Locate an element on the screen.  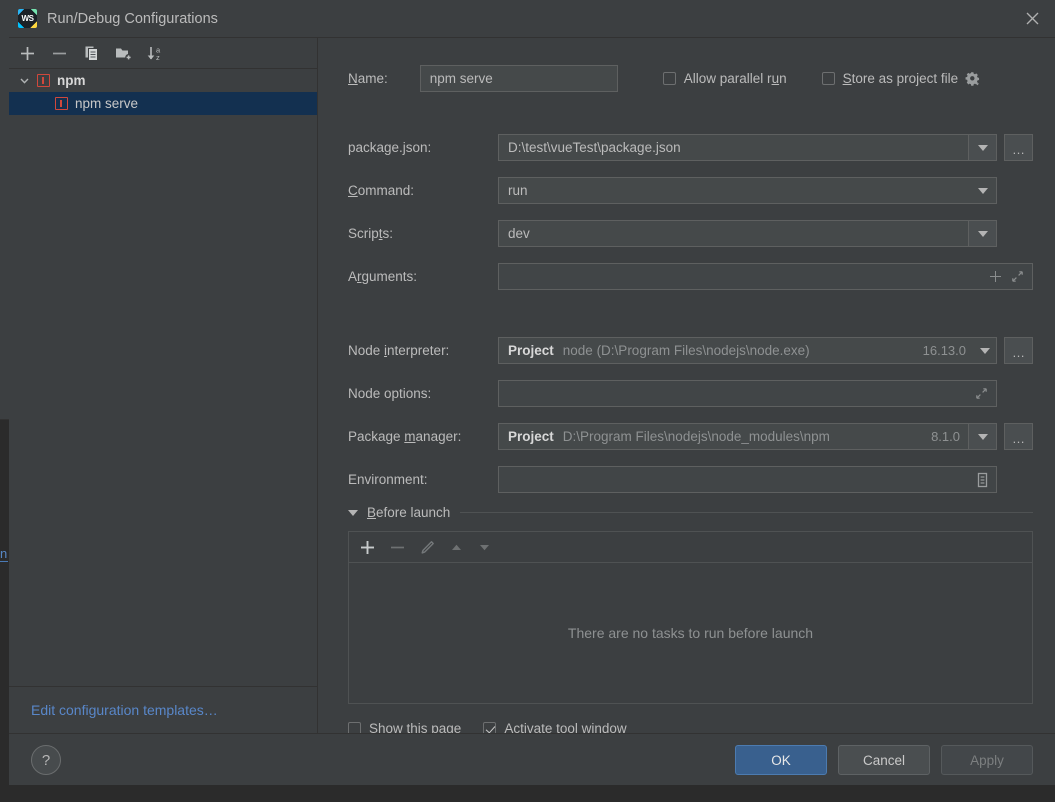
footer-actions: OK Cancel Apply is located at coordinates (884, 760).